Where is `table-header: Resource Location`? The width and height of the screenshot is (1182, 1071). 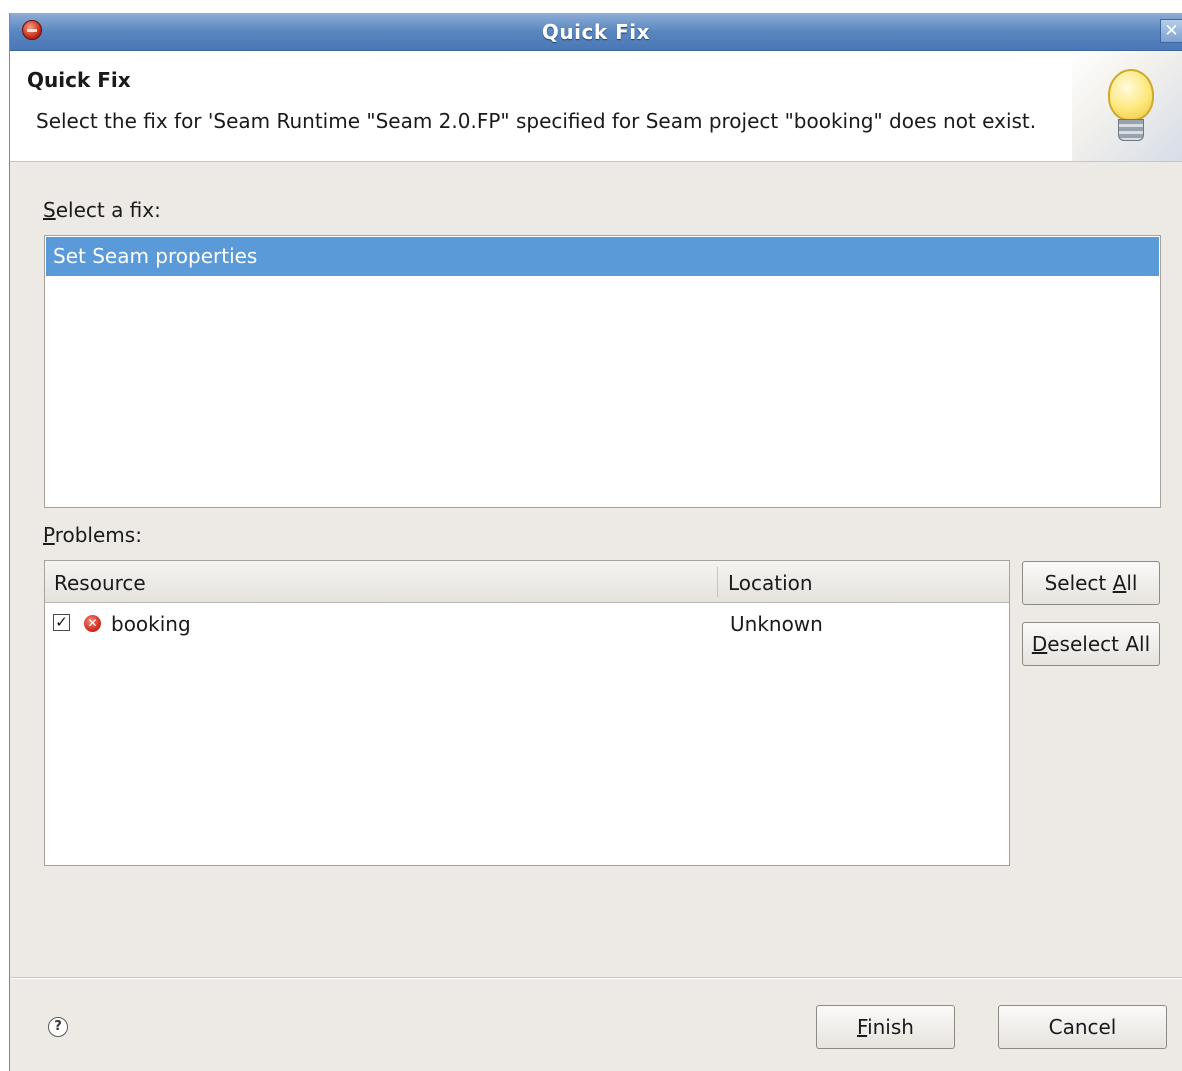
table-header: Resource Location is located at coordinates (527, 582).